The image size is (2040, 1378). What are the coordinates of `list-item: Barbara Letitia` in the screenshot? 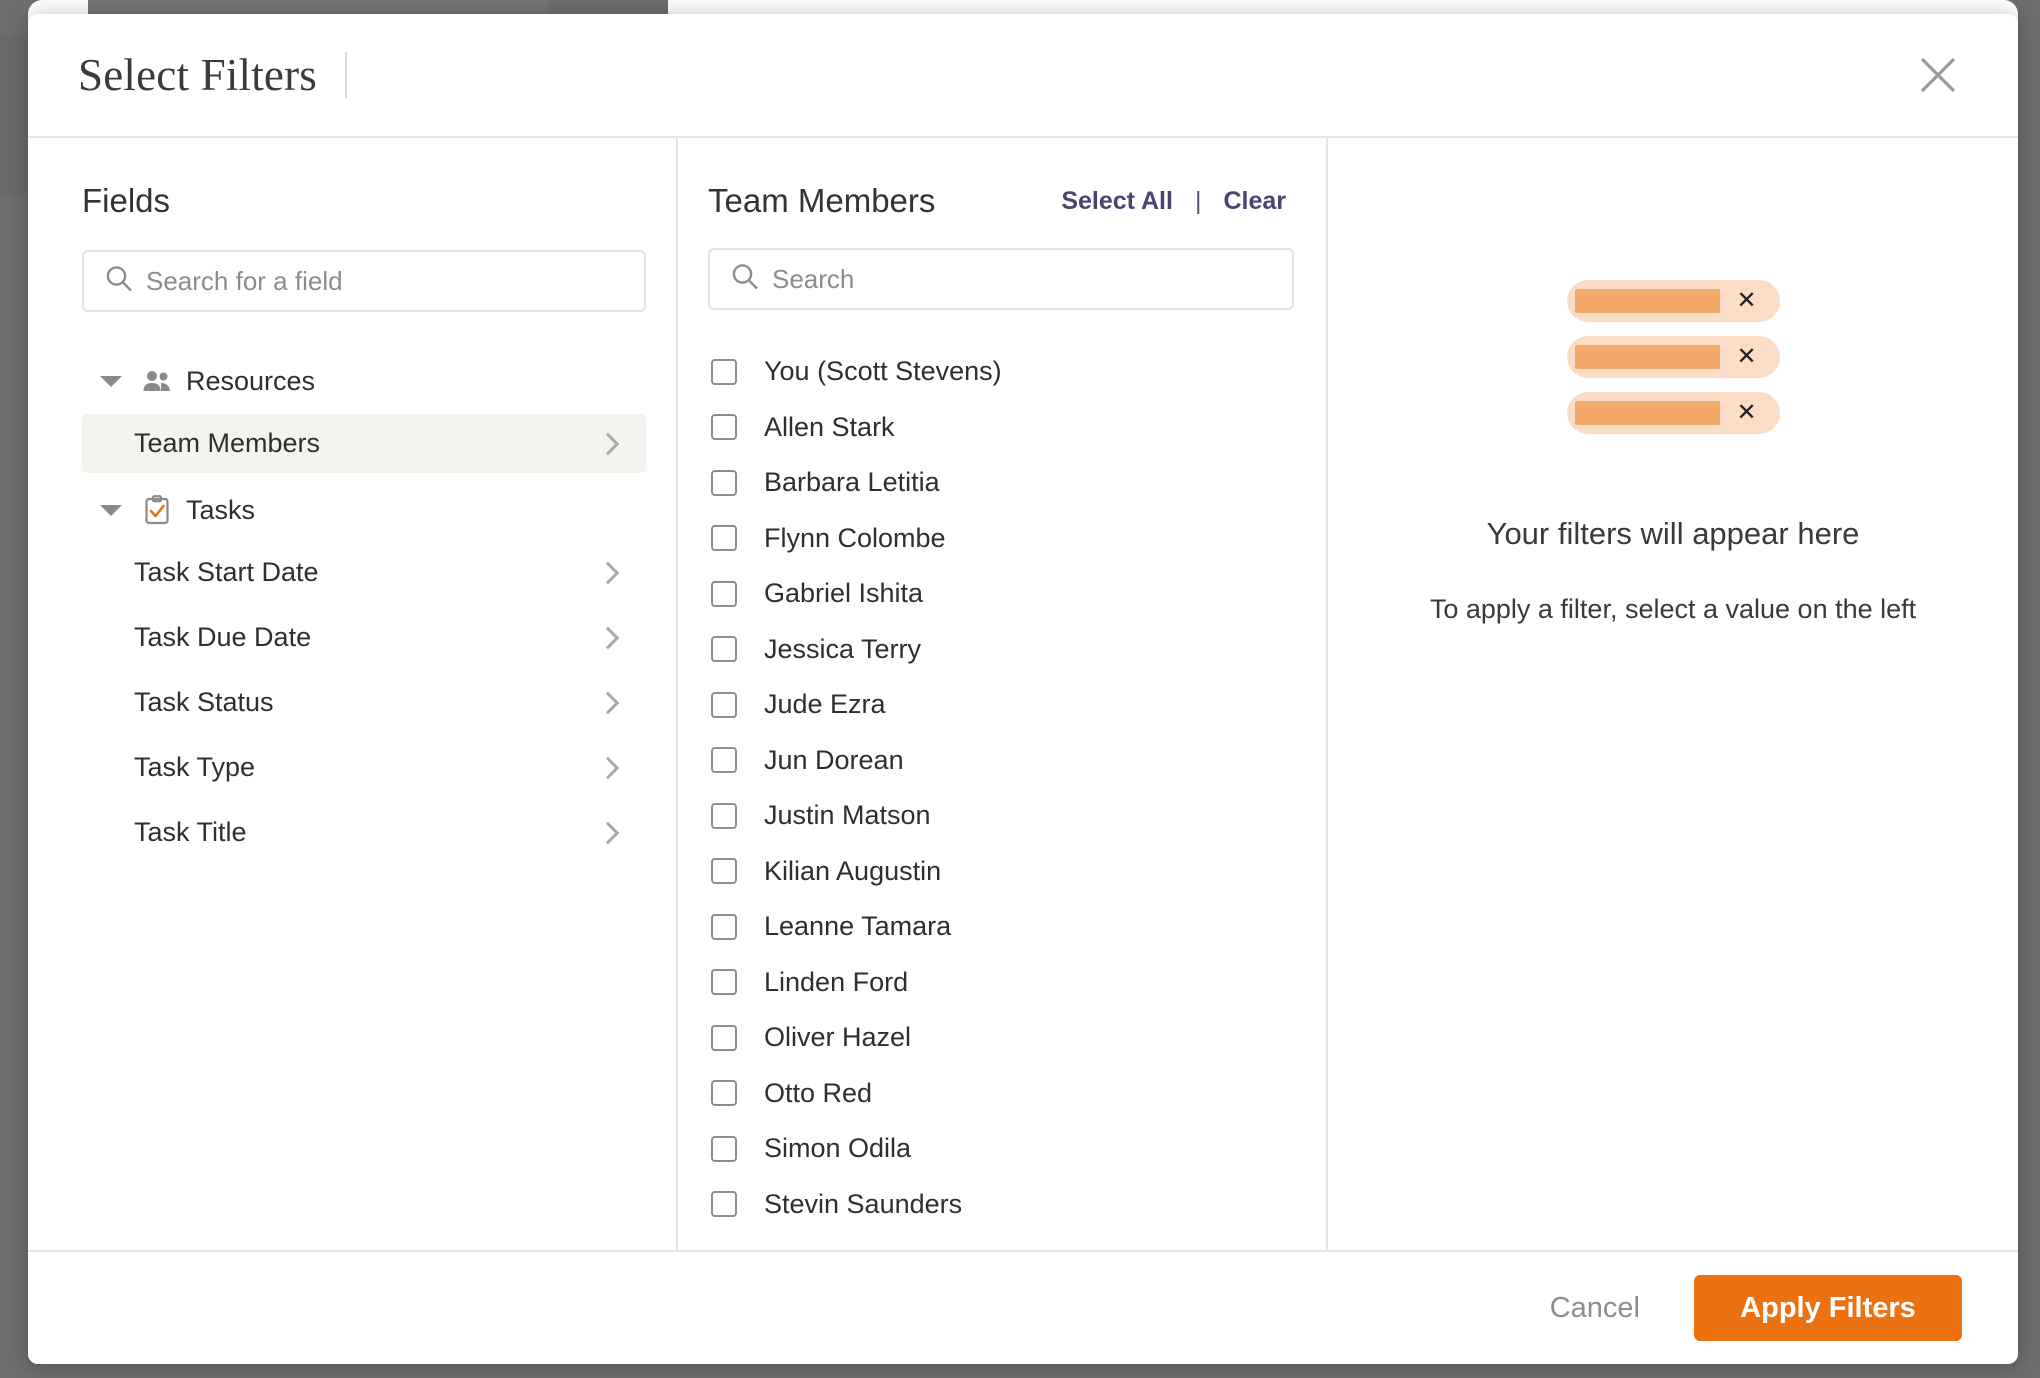 It's located at (1001, 483).